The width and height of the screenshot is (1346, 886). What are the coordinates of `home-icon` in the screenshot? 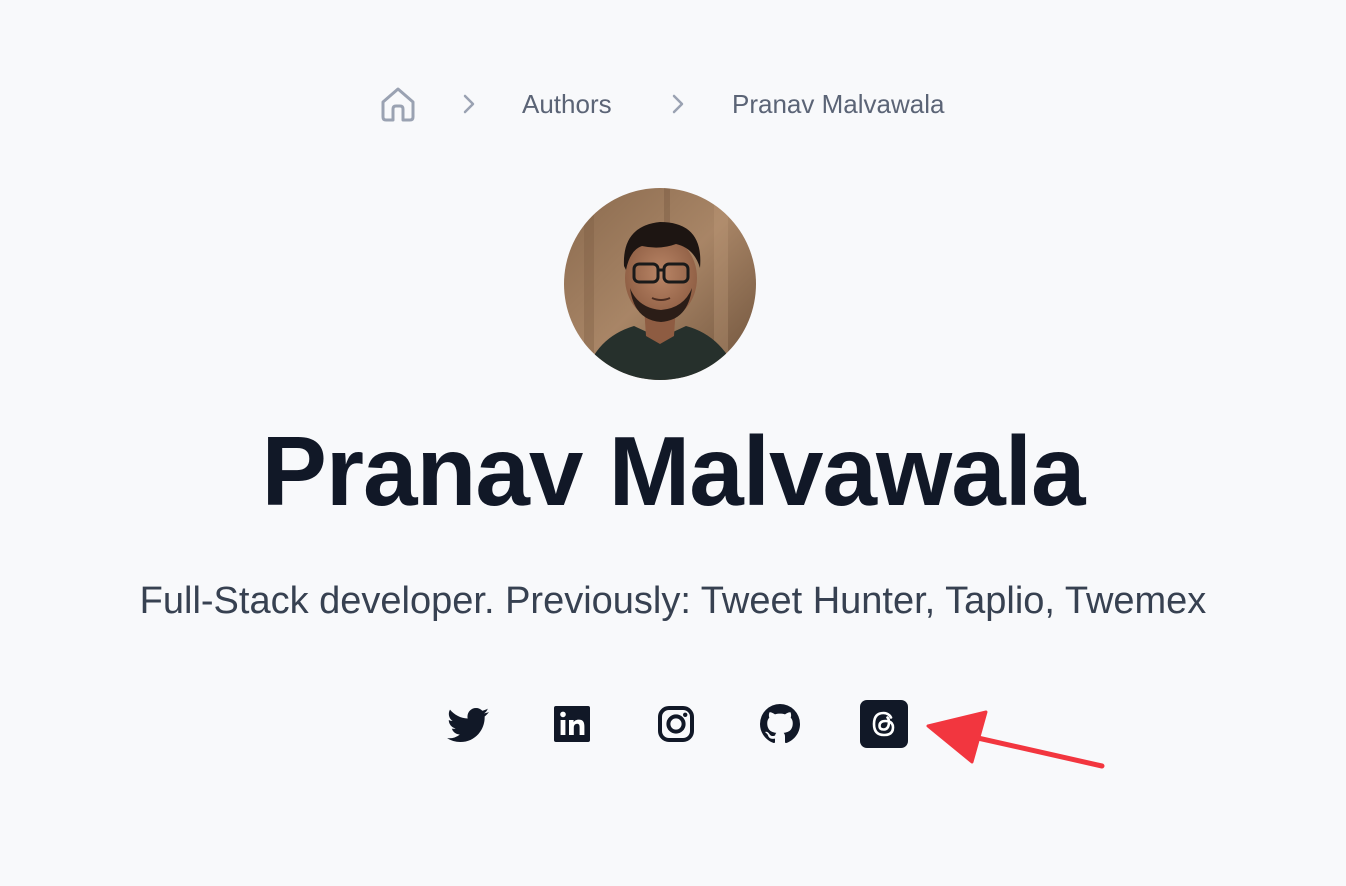 It's located at (398, 104).